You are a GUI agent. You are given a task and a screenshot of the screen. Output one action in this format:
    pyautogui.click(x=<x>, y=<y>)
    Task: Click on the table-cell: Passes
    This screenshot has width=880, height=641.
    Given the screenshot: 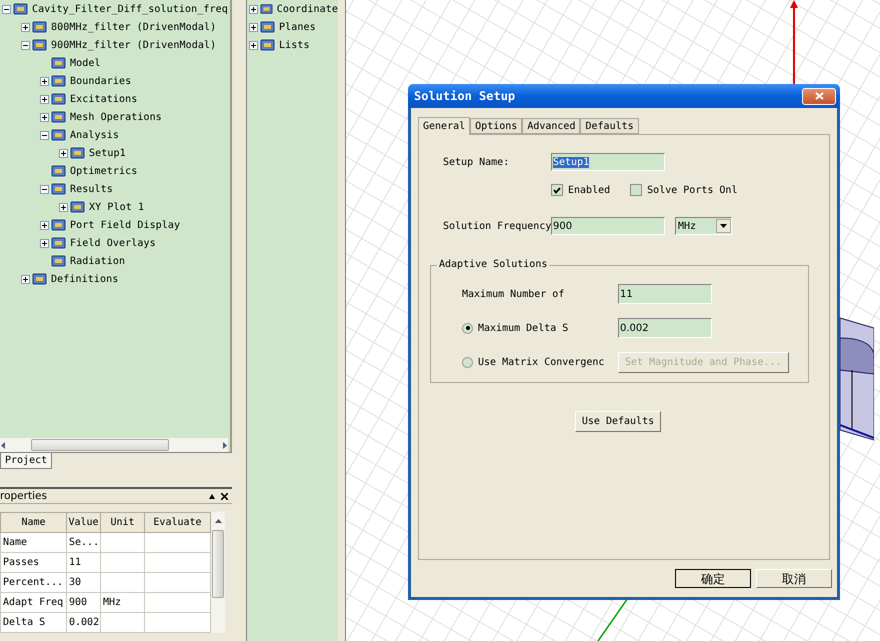 What is the action you would take?
    pyautogui.click(x=33, y=562)
    